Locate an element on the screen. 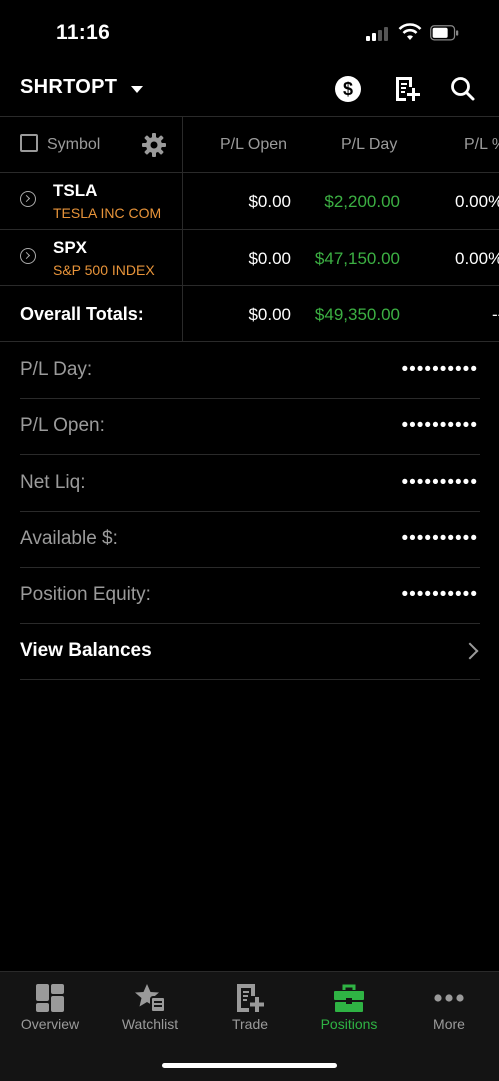 Image resolution: width=499 pixels, height=1081 pixels. dollar-circle-icon: $ is located at coordinates (348, 89).